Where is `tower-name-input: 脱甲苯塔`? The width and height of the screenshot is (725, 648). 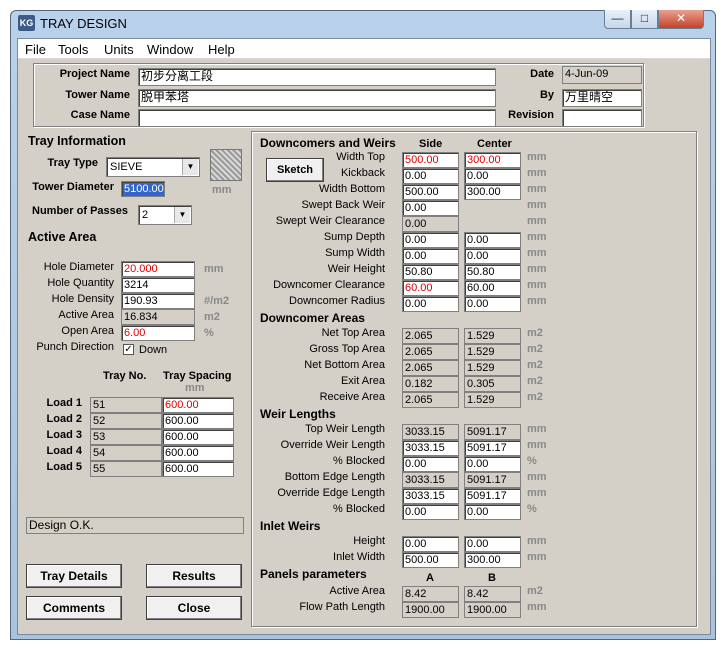 tower-name-input: 脱甲苯塔 is located at coordinates (317, 98).